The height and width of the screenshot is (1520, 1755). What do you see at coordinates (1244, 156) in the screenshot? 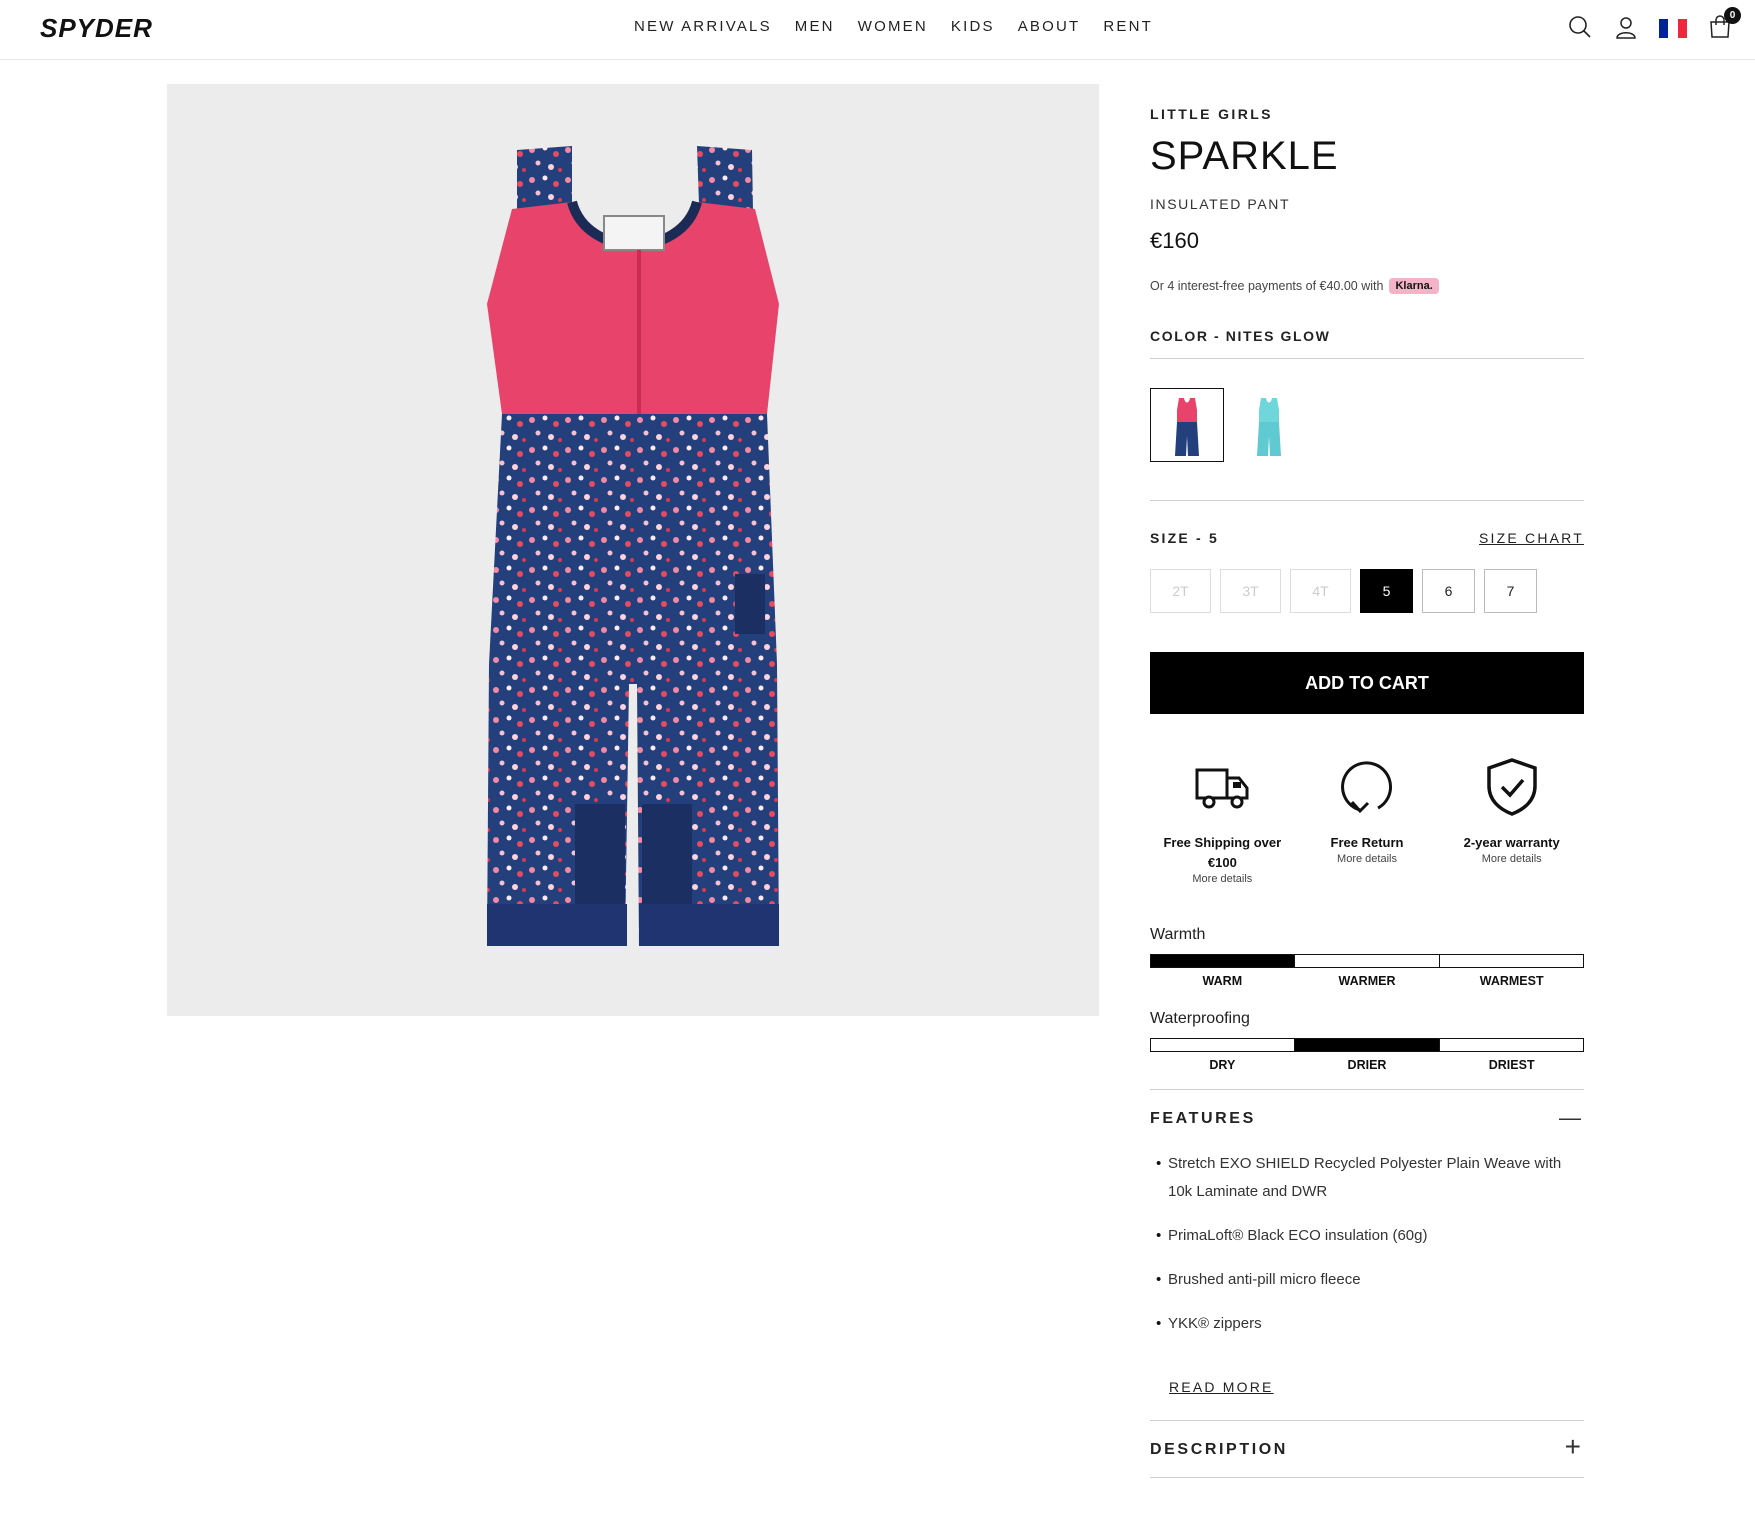
I see `product-title: SPARKLE` at bounding box center [1244, 156].